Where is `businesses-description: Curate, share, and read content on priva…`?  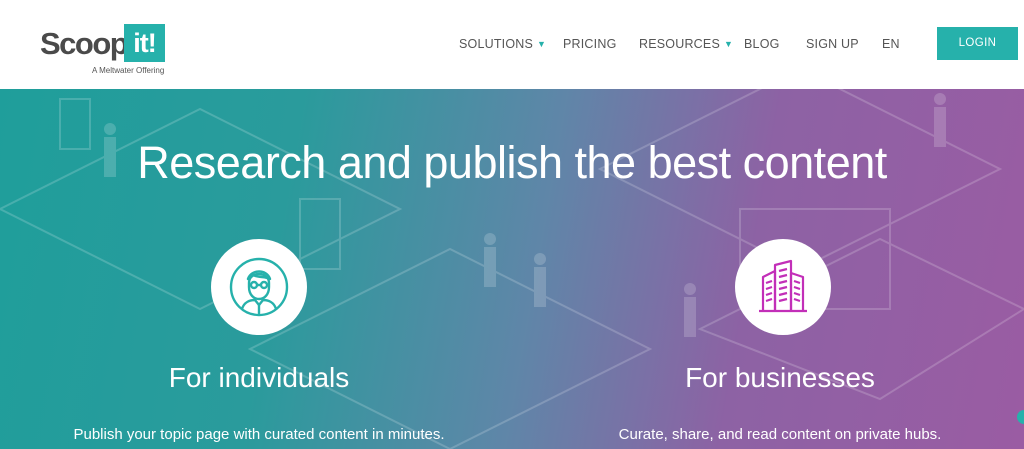
businesses-description: Curate, share, and read content on priva… is located at coordinates (780, 434).